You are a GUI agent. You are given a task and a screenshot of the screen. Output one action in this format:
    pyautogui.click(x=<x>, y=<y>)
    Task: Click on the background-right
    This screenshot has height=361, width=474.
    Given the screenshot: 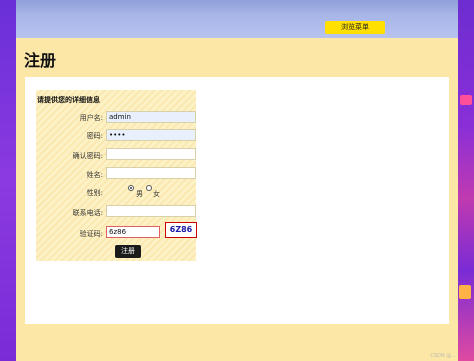 What is the action you would take?
    pyautogui.click(x=466, y=180)
    